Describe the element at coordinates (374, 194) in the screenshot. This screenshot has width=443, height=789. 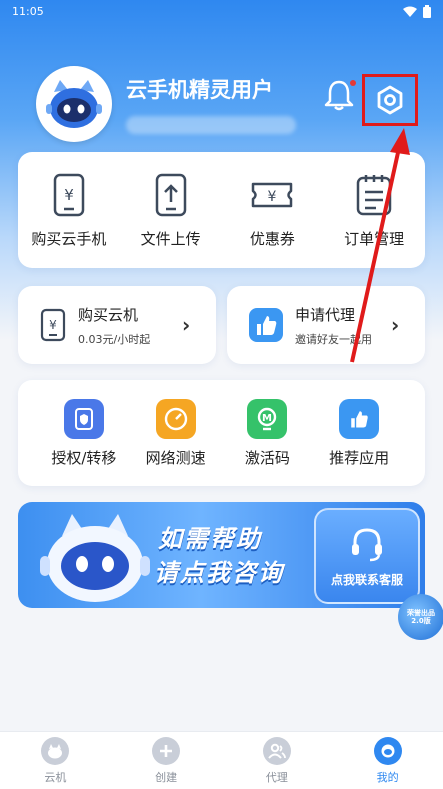
I see `order-icon` at that location.